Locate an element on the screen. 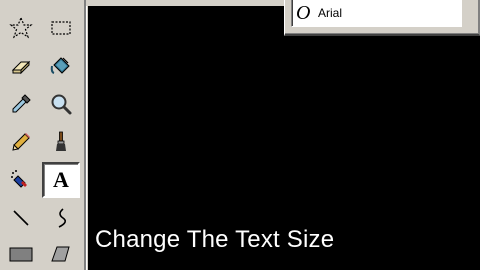  rect-select-icon is located at coordinates (61, 28).